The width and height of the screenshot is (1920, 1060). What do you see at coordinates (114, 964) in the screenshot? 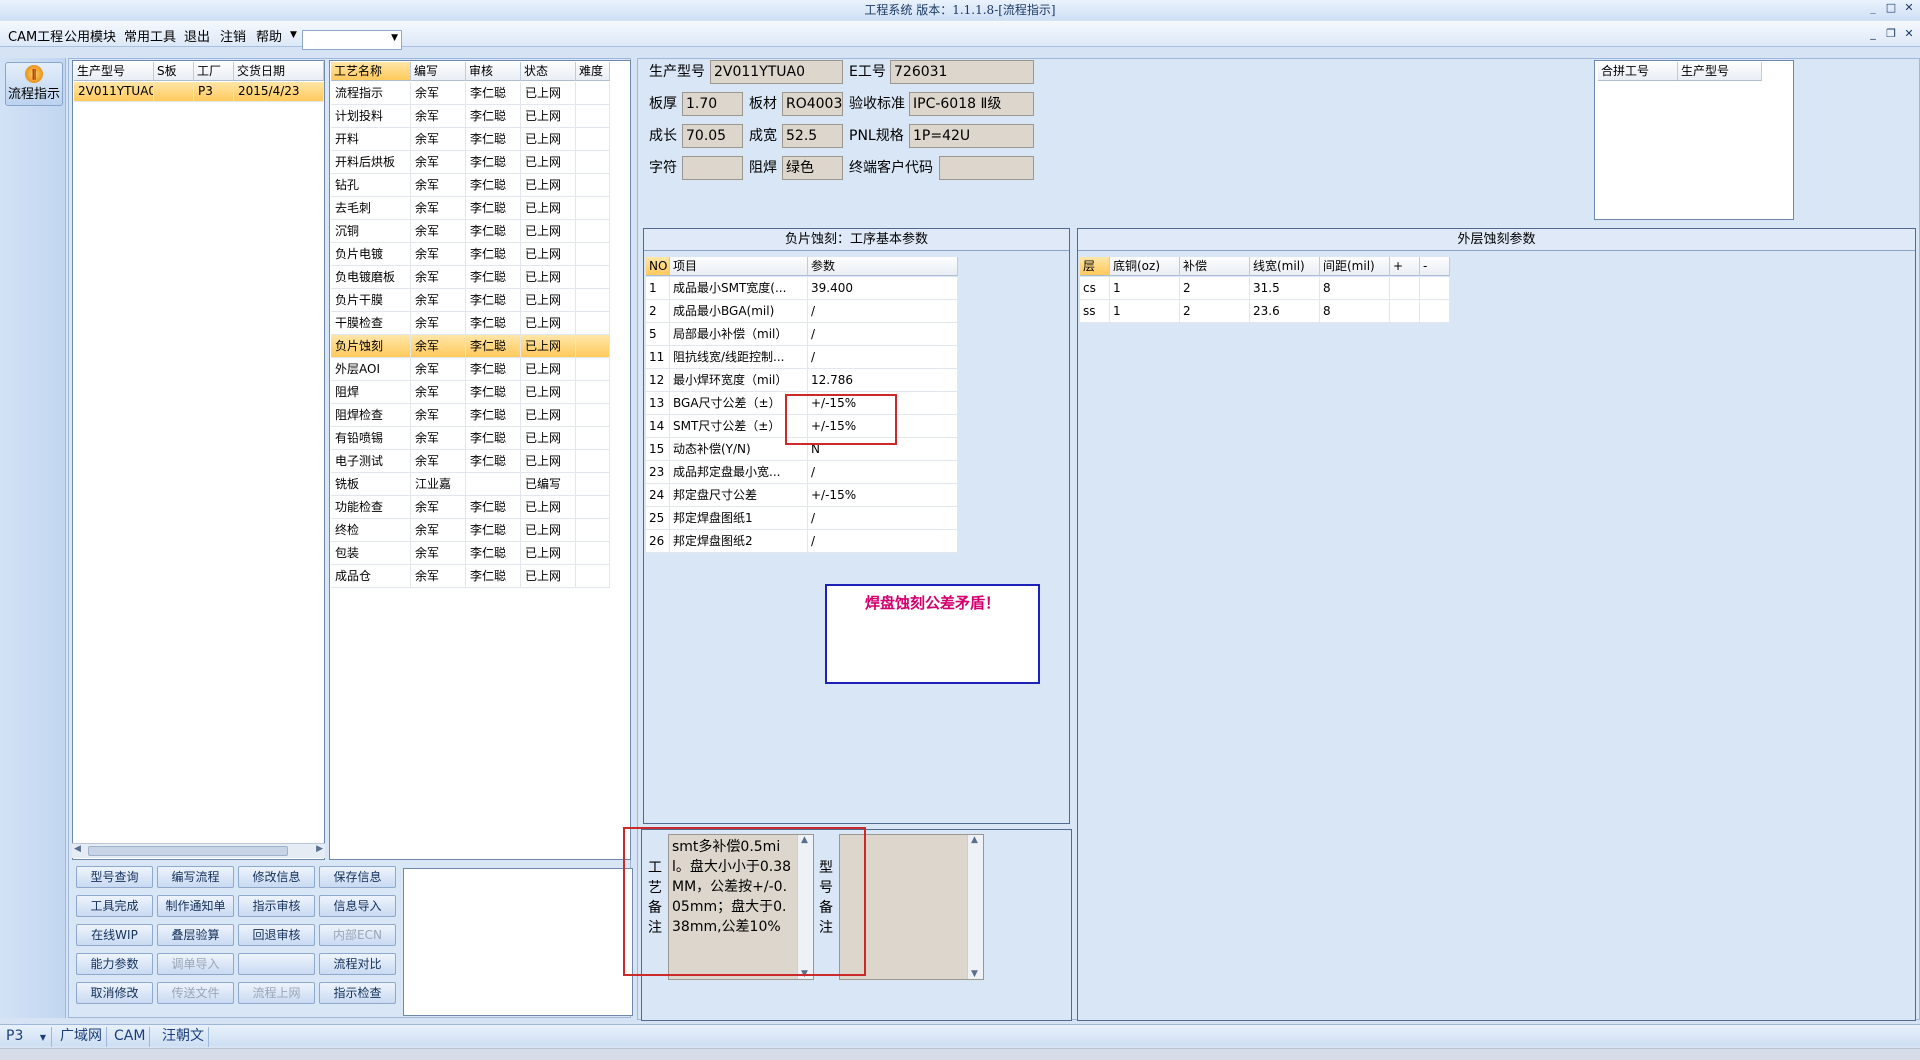
I see `action-button: 能力参数` at bounding box center [114, 964].